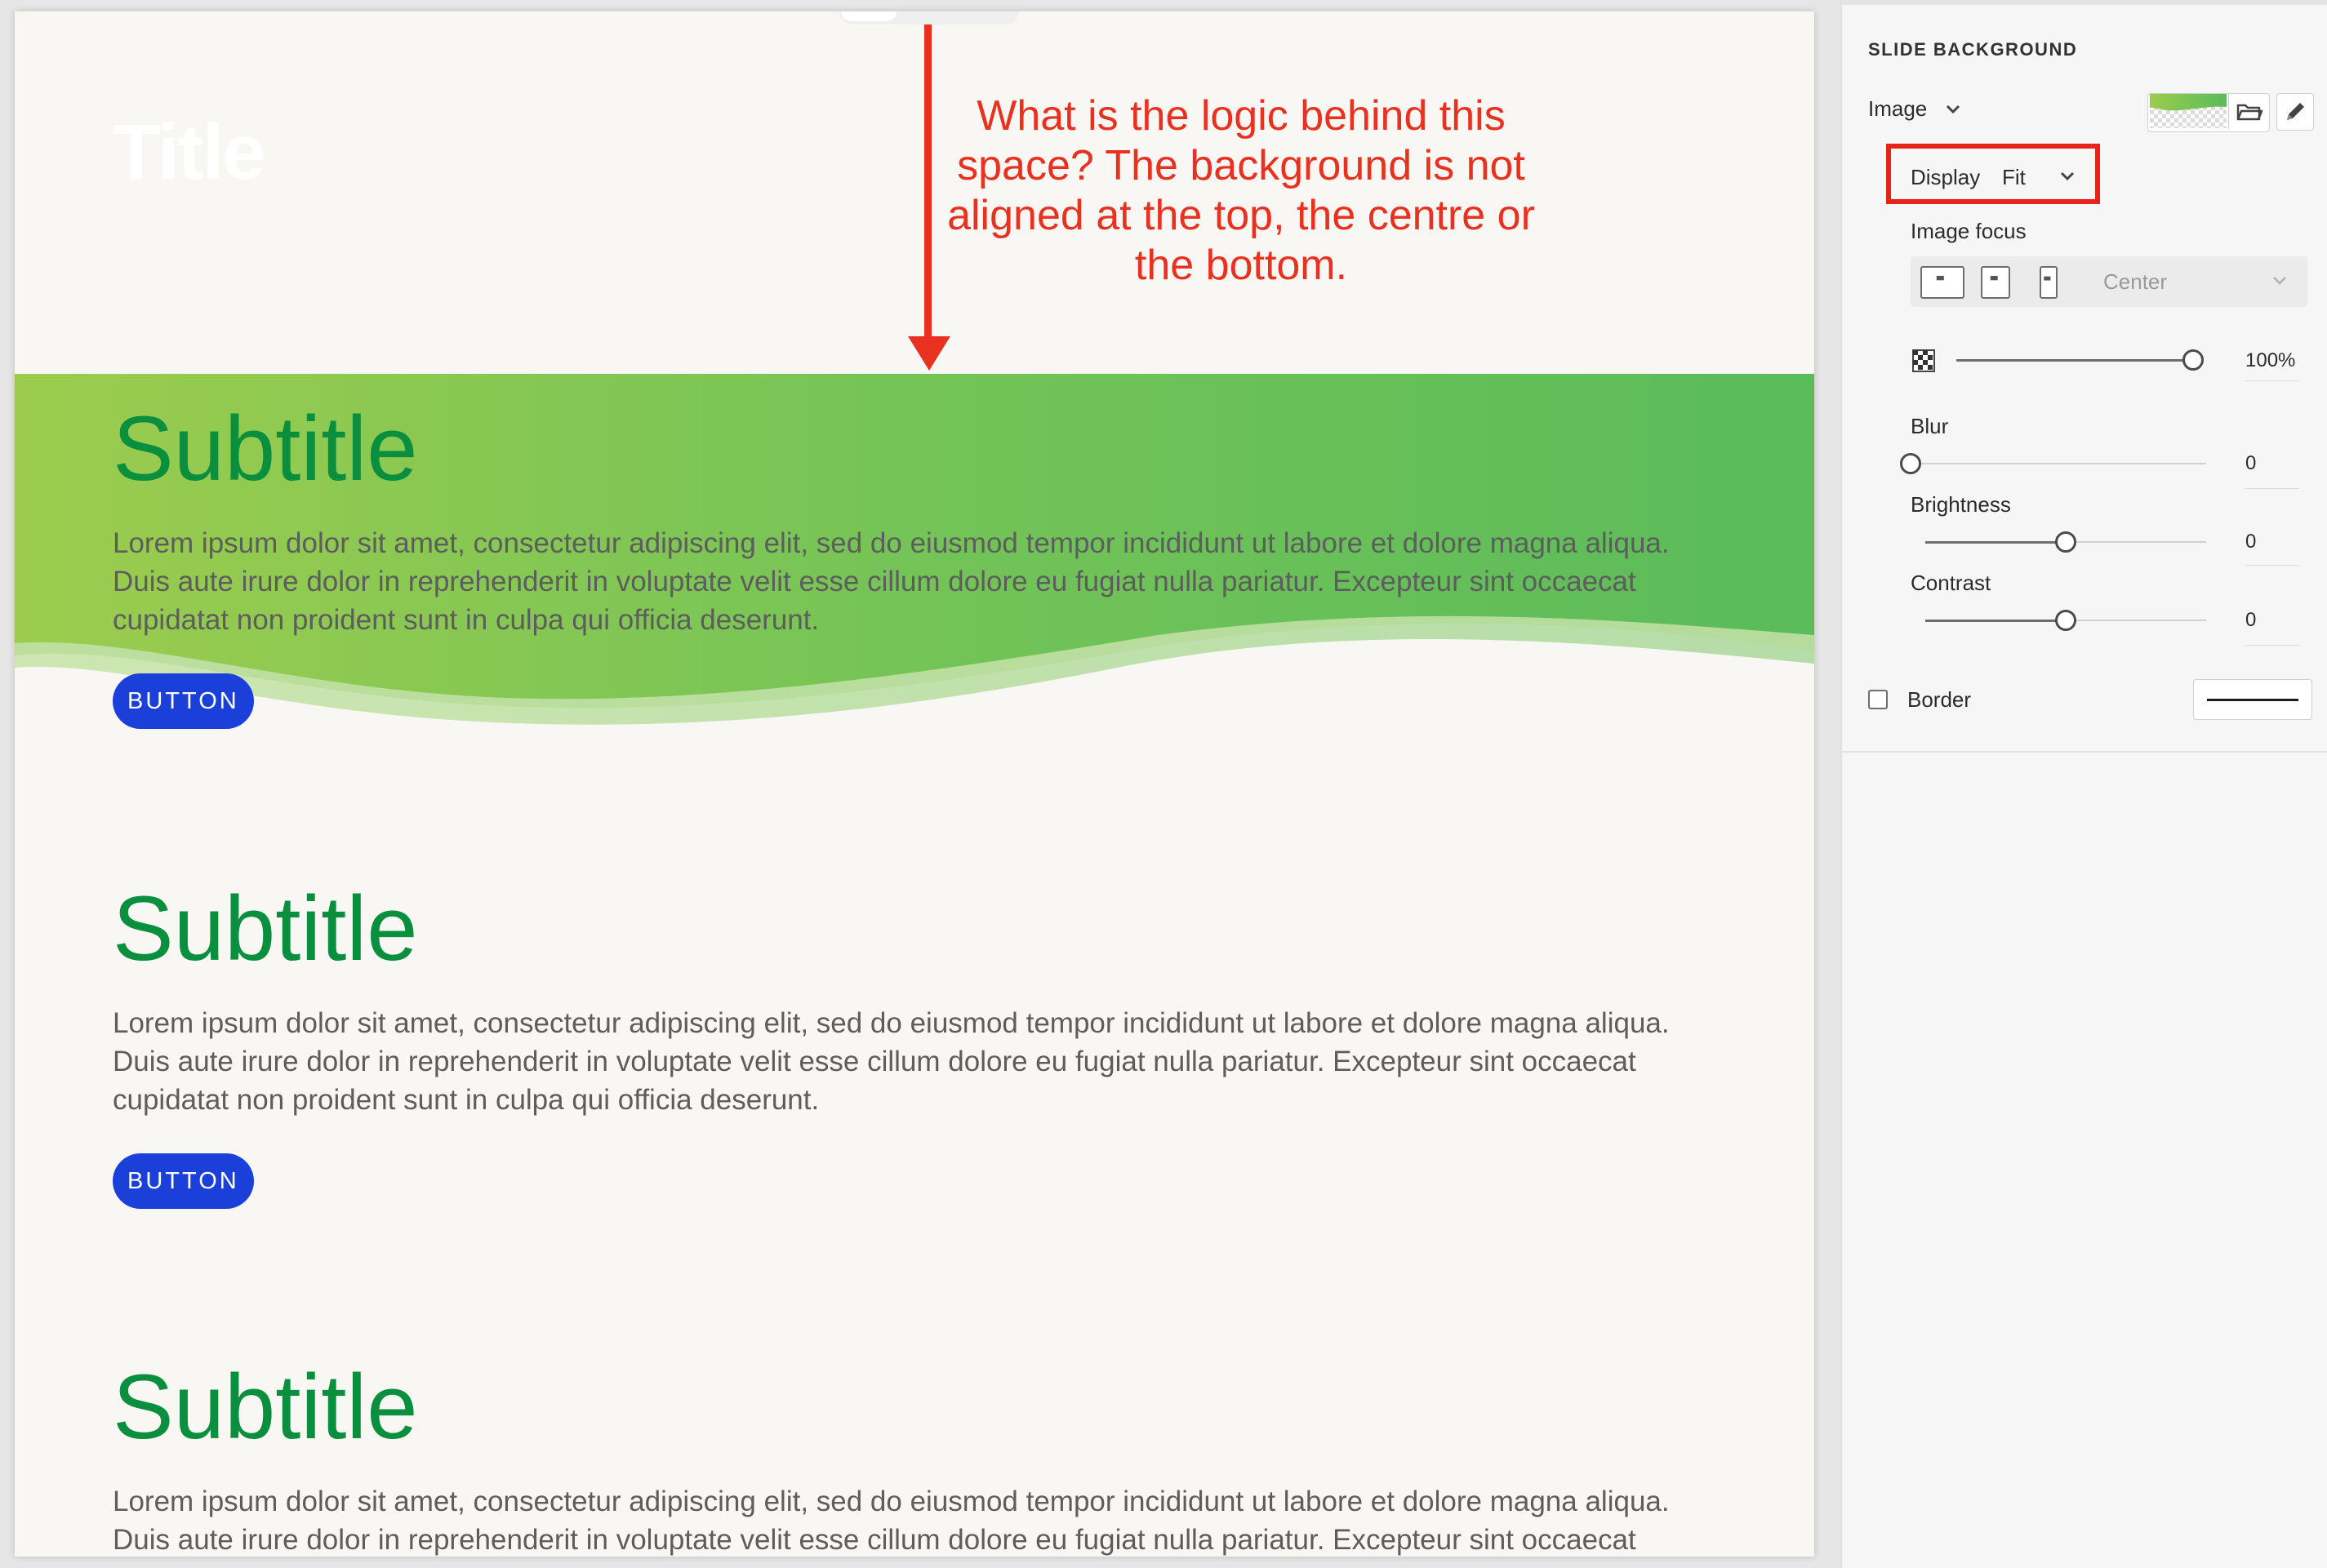 Image resolution: width=2327 pixels, height=1568 pixels. What do you see at coordinates (2295, 112) in the screenshot?
I see `pencil-icon` at bounding box center [2295, 112].